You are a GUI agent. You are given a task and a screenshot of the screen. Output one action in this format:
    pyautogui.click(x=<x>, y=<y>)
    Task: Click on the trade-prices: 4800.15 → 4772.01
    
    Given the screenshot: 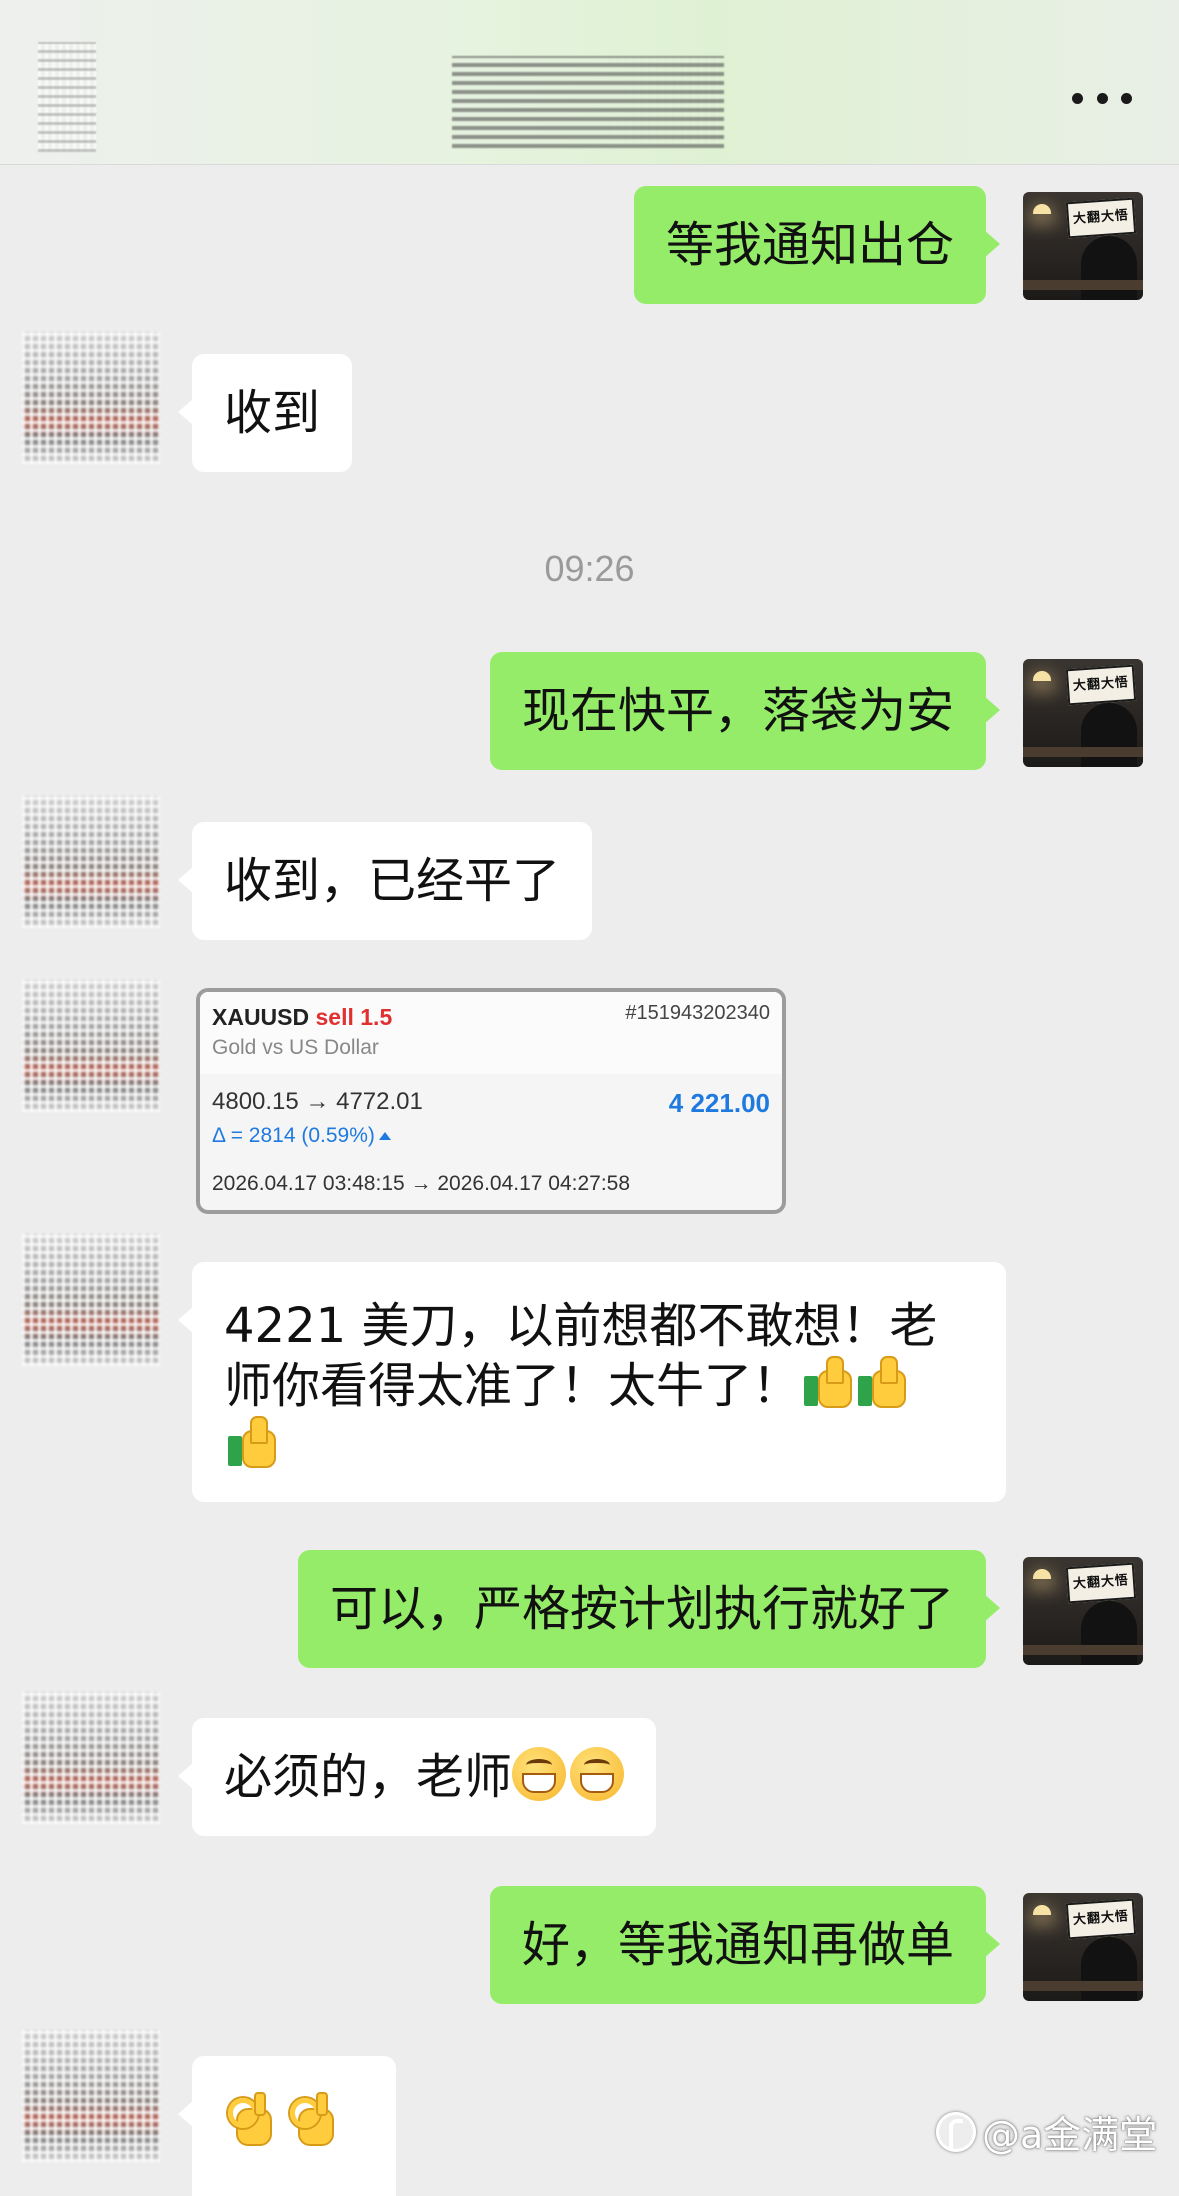 What is the action you would take?
    pyautogui.click(x=317, y=1101)
    